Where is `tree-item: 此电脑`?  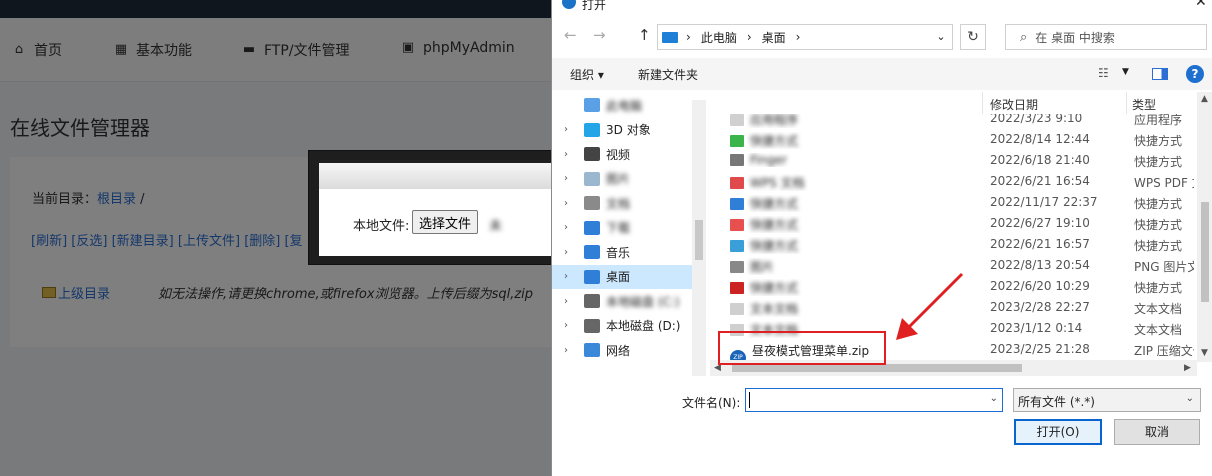 tree-item: 此电脑 is located at coordinates (622, 105).